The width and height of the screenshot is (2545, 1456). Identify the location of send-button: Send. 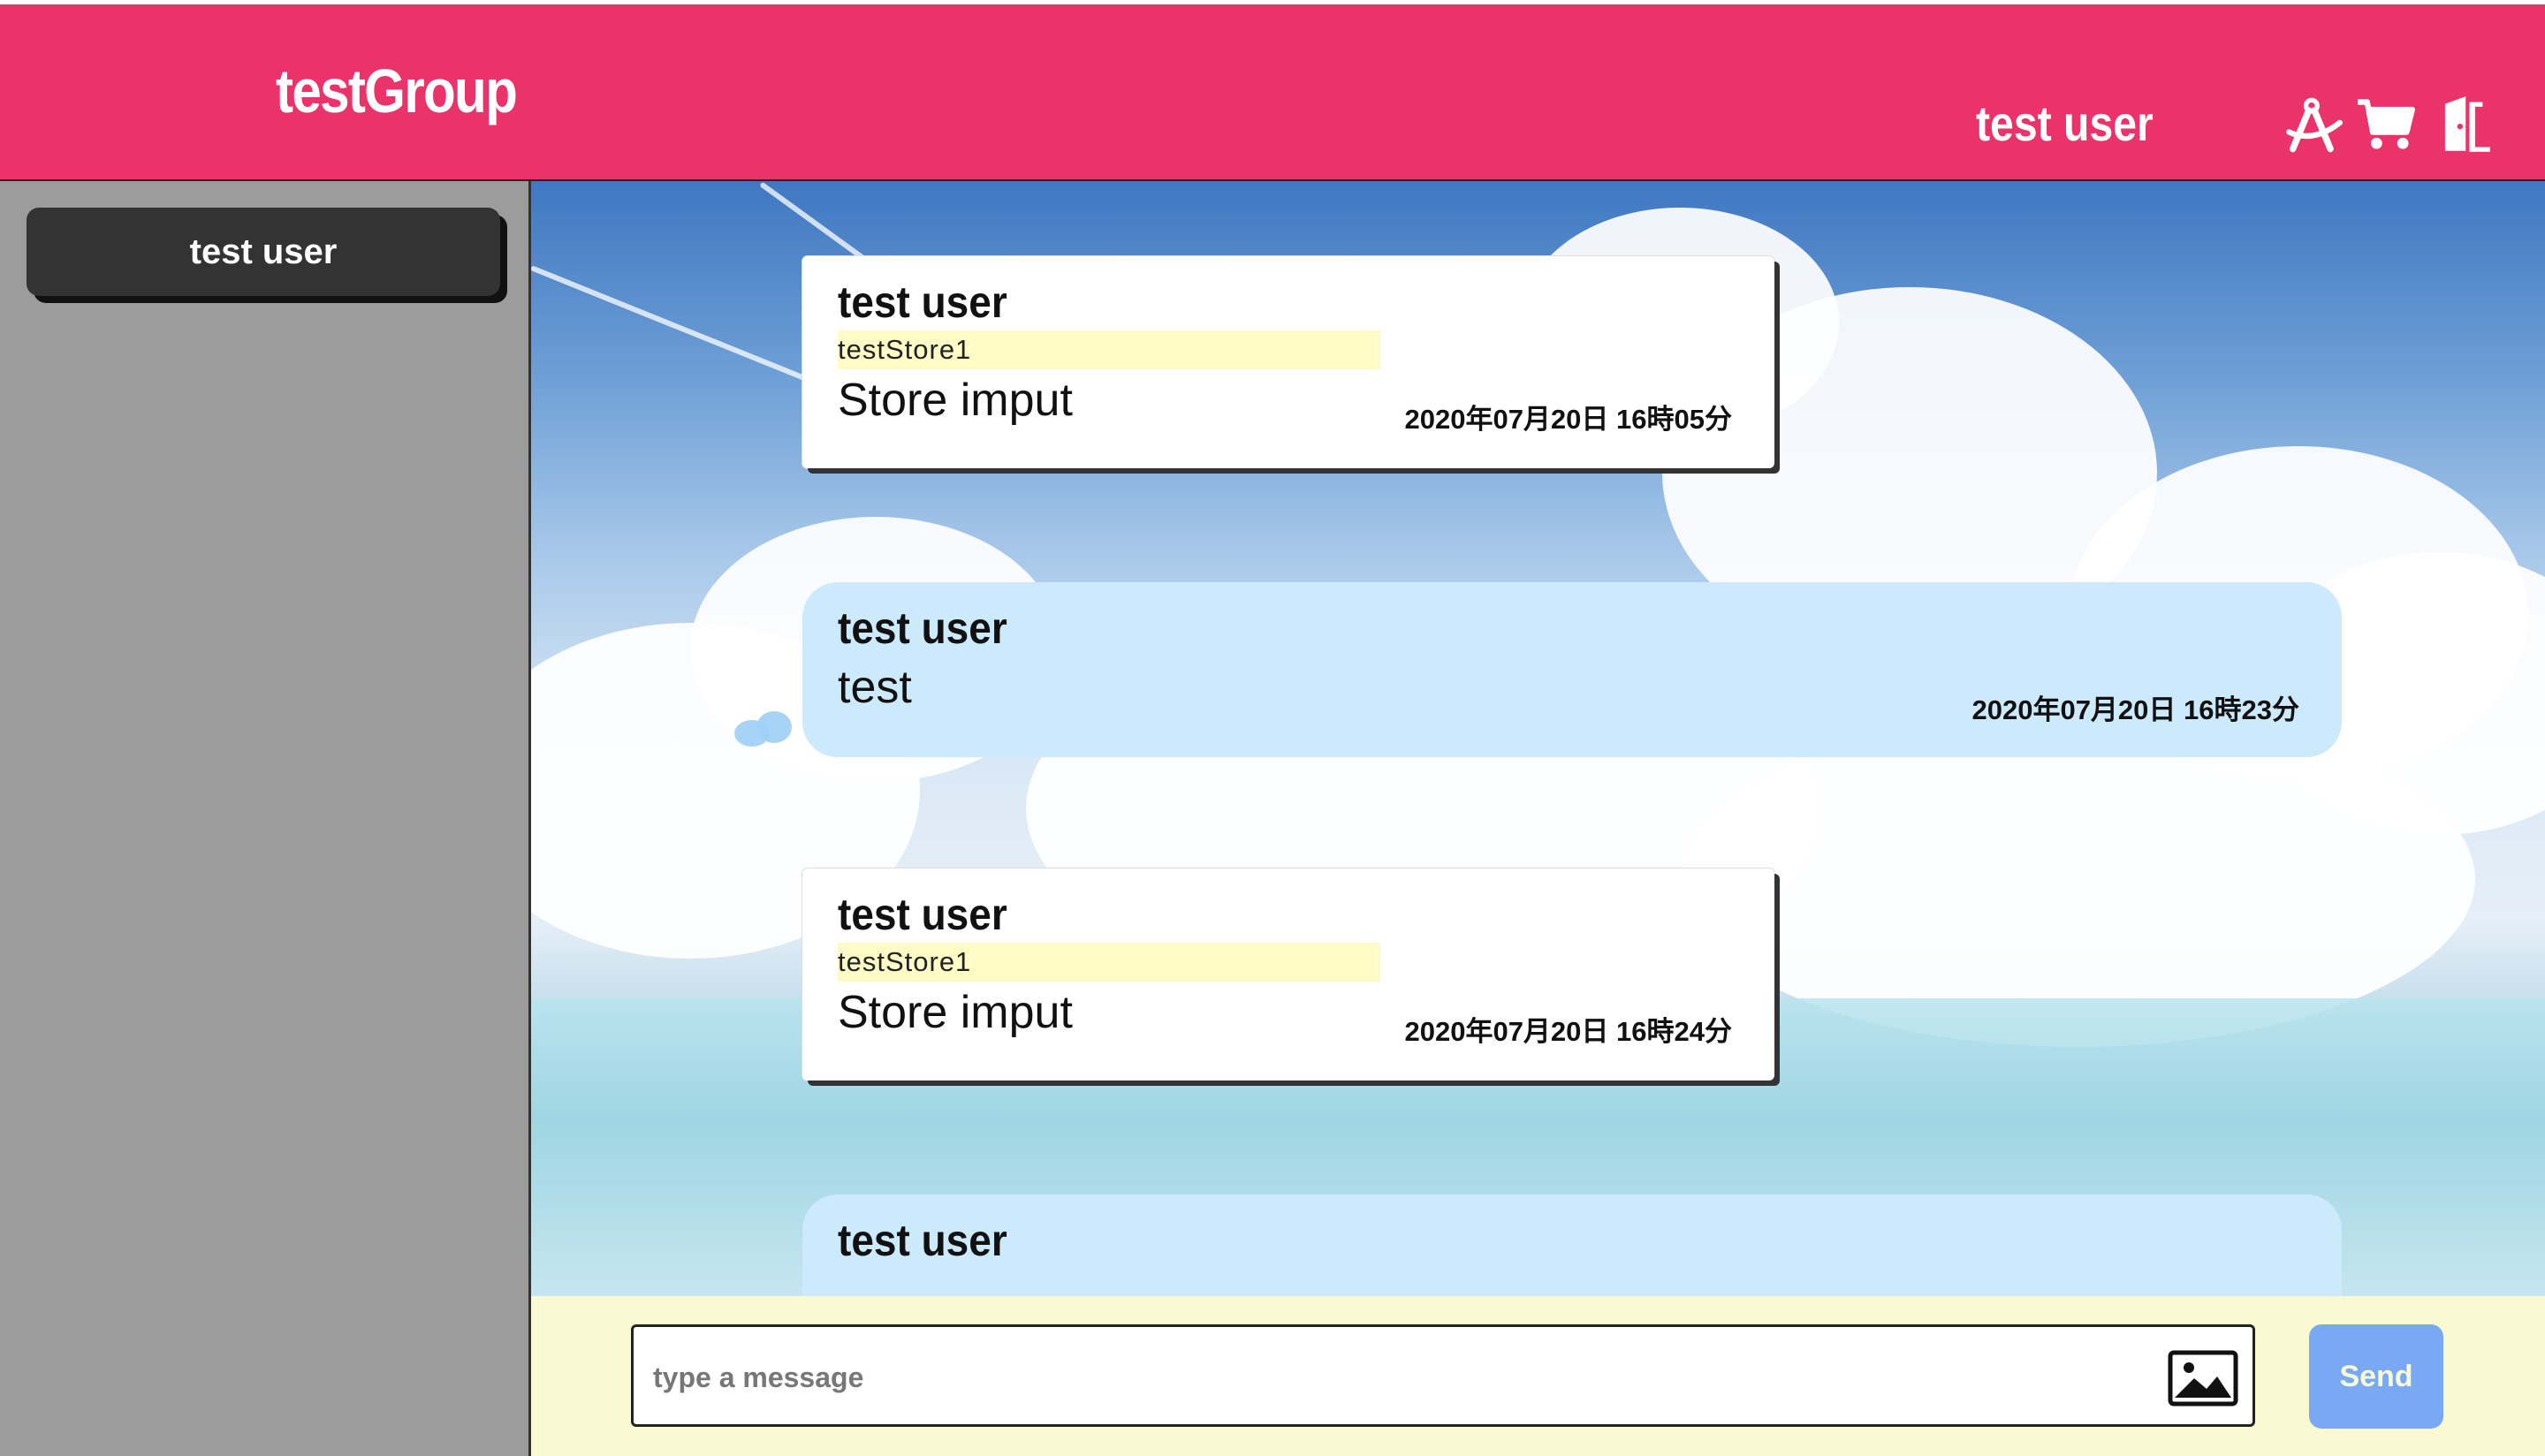
(2376, 1376).